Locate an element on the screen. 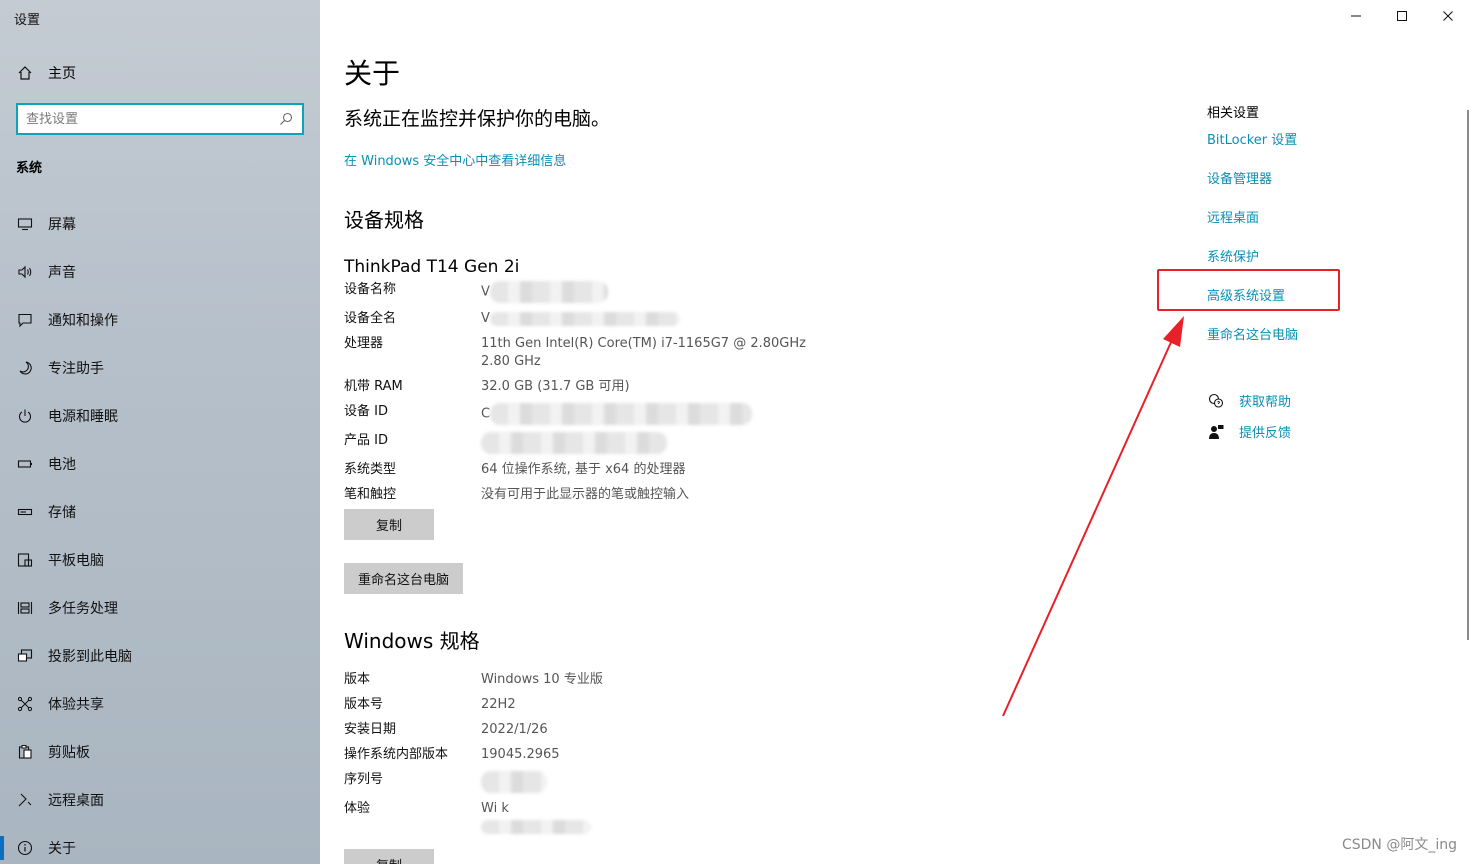  scrollbar is located at coordinates (1468, 375).